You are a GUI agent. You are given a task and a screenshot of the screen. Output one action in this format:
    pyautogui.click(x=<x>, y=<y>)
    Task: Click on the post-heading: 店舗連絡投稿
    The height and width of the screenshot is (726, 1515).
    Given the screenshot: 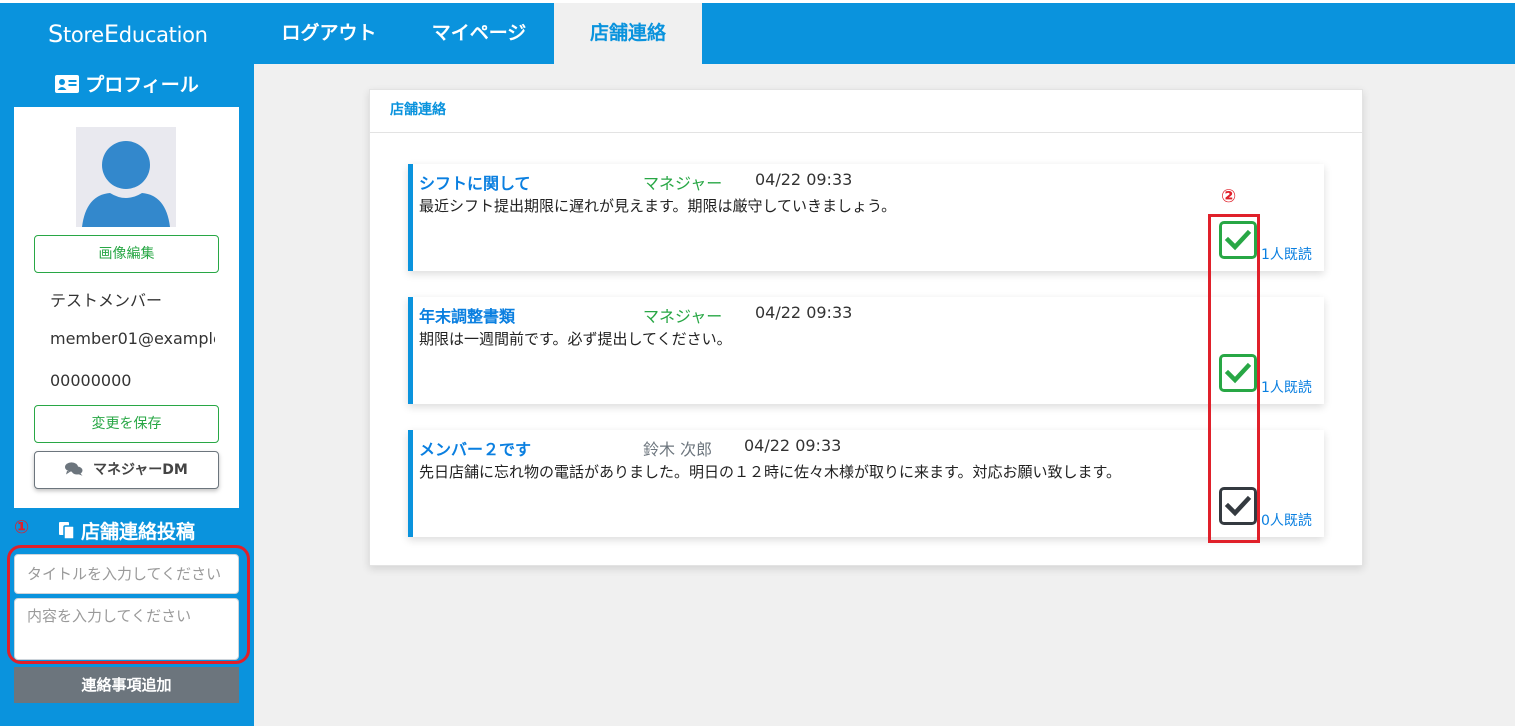 What is the action you would take?
    pyautogui.click(x=127, y=531)
    